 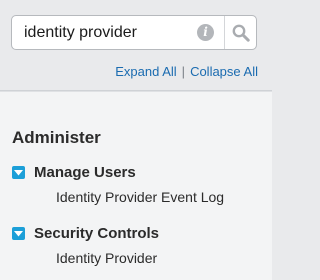 I want to click on collapse-all-link: Collapse All, so click(x=224, y=71).